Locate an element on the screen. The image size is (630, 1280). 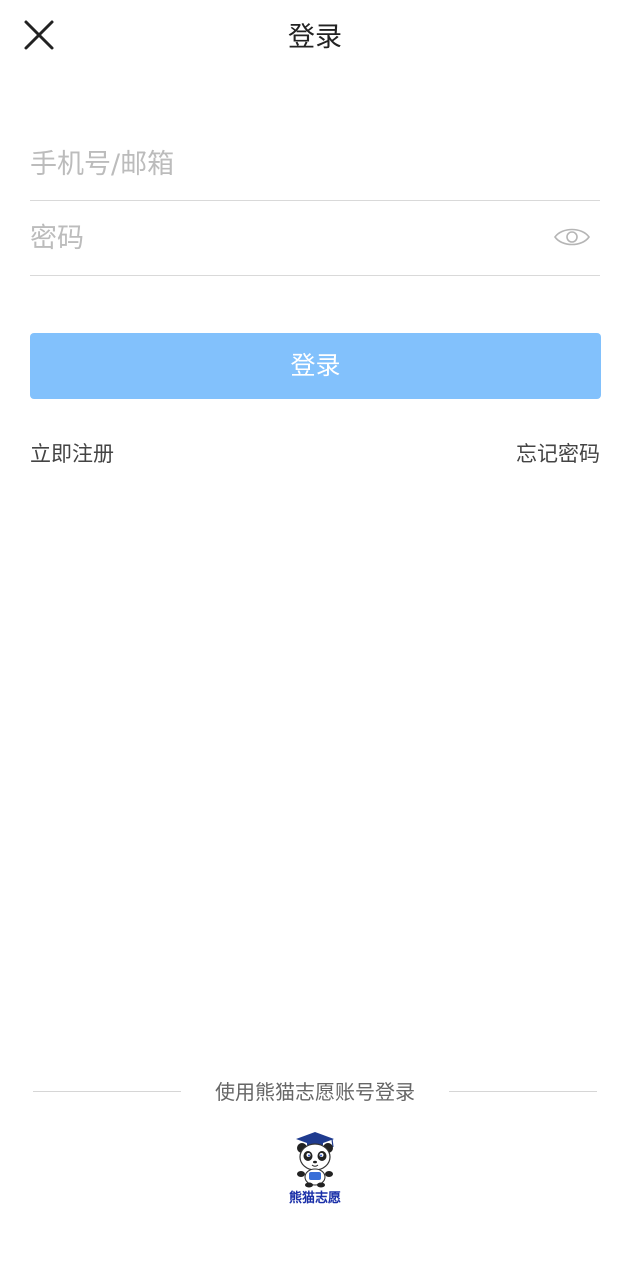
panda-brand-label: 熊猫志愿 is located at coordinates (314, 1198).